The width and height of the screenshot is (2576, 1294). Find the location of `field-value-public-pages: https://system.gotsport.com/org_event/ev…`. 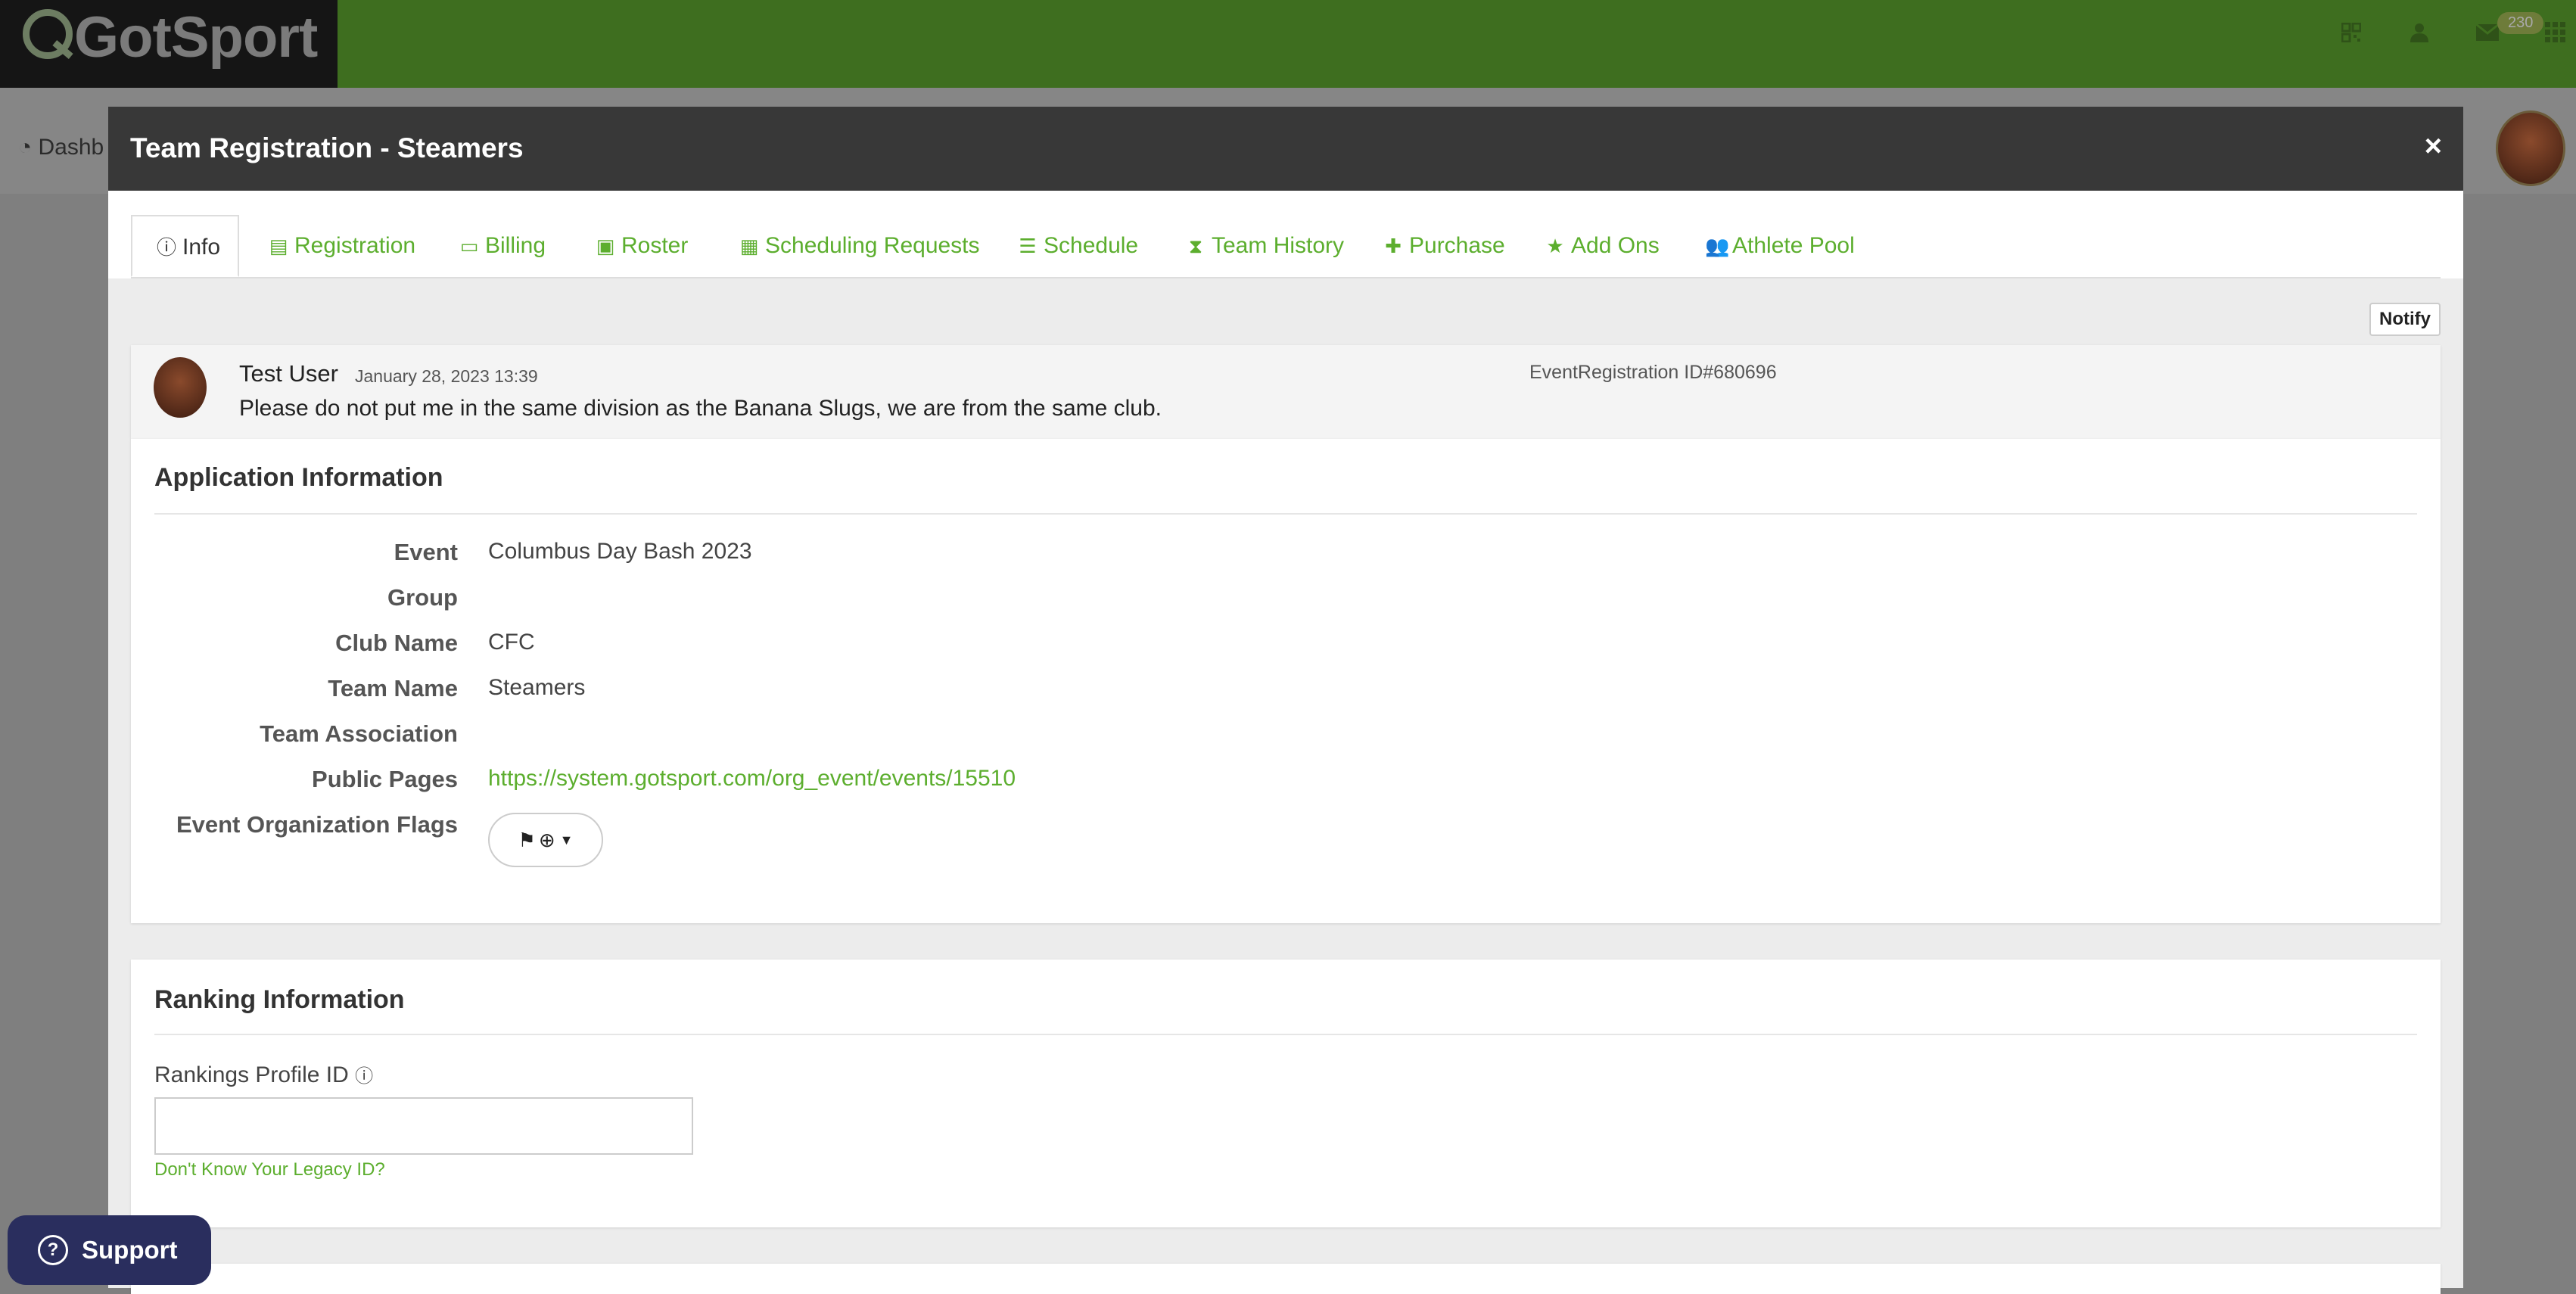

field-value-public-pages: https://system.gotsport.com/org_event/ev… is located at coordinates (752, 779).